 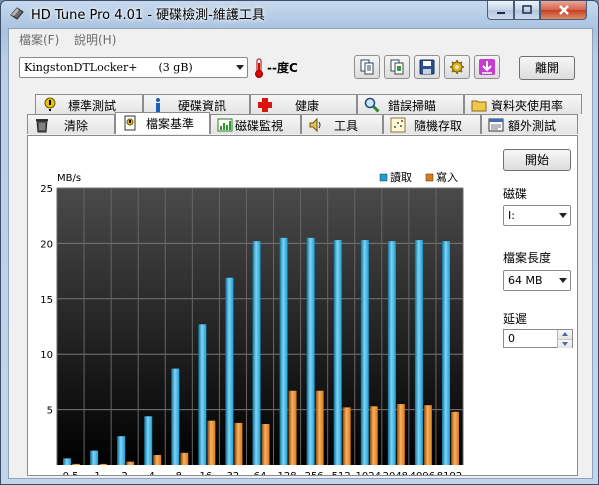 I want to click on options-icon, so click(x=457, y=67).